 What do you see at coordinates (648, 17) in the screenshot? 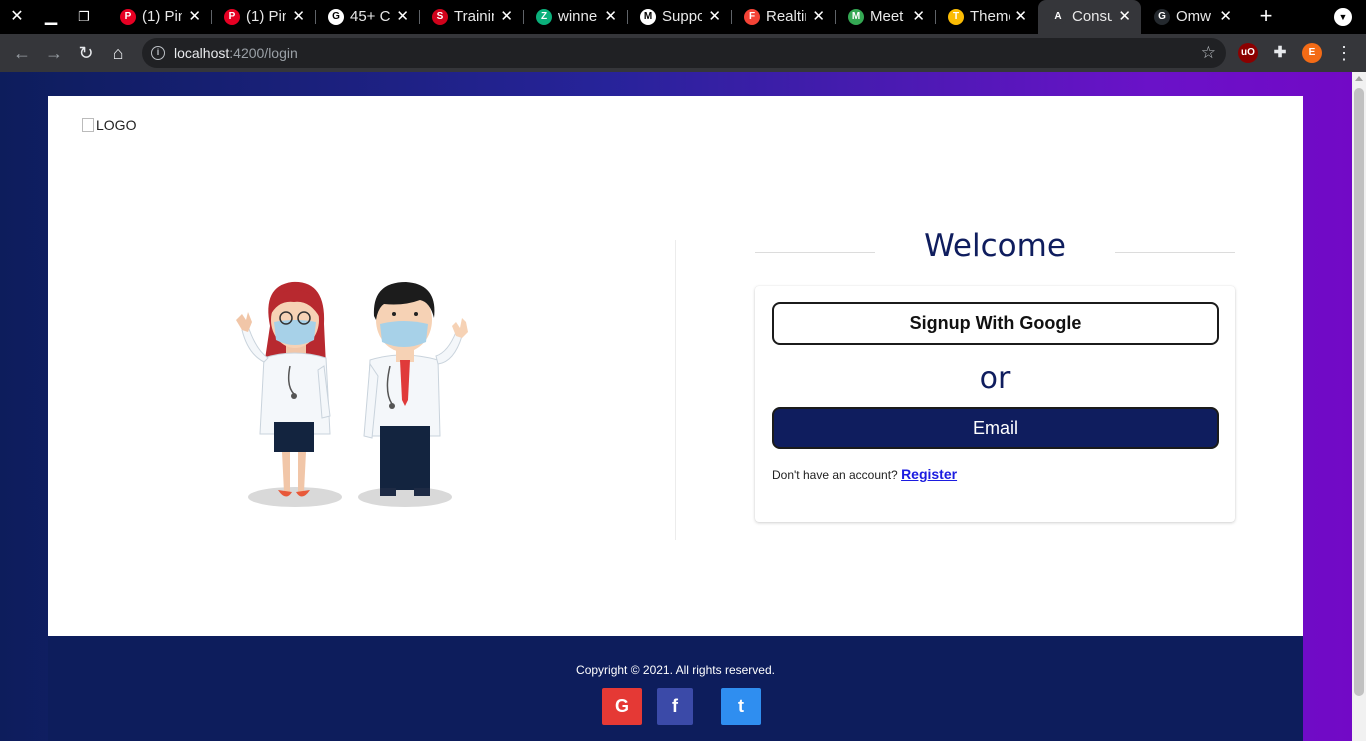
I see `medium-icon: M` at bounding box center [648, 17].